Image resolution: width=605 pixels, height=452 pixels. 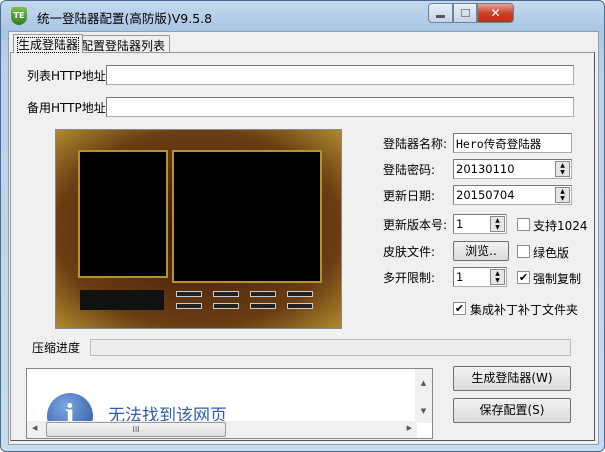 I want to click on tab-label: 生成登陆器, so click(x=48, y=45).